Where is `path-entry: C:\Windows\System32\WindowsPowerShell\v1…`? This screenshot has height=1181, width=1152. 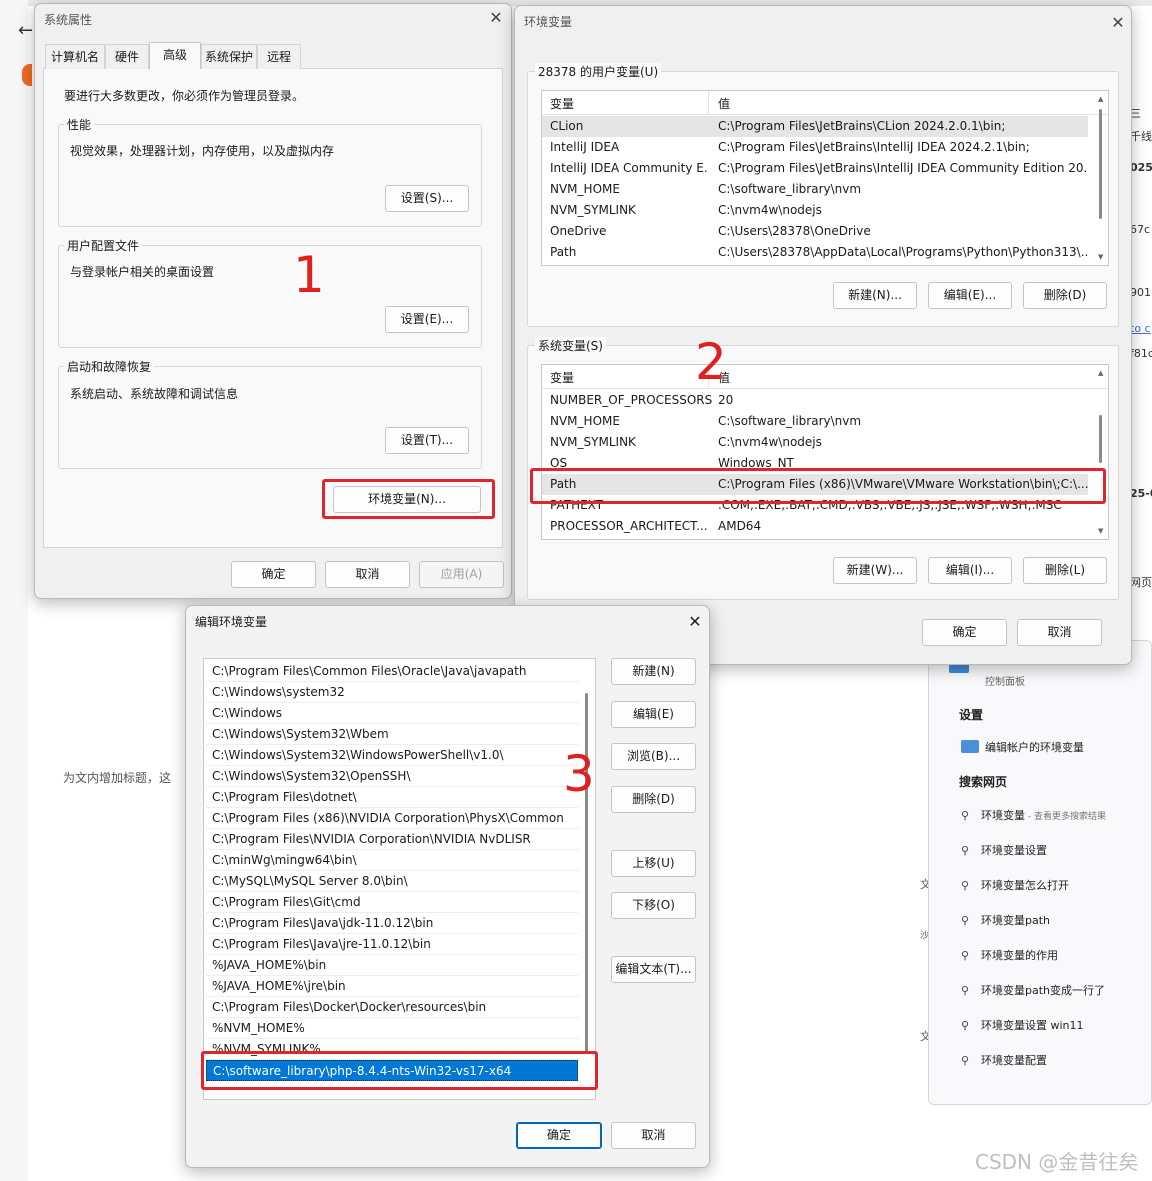
path-entry: C:\Windows\System32\WindowsPowerShell\v1… is located at coordinates (392, 755).